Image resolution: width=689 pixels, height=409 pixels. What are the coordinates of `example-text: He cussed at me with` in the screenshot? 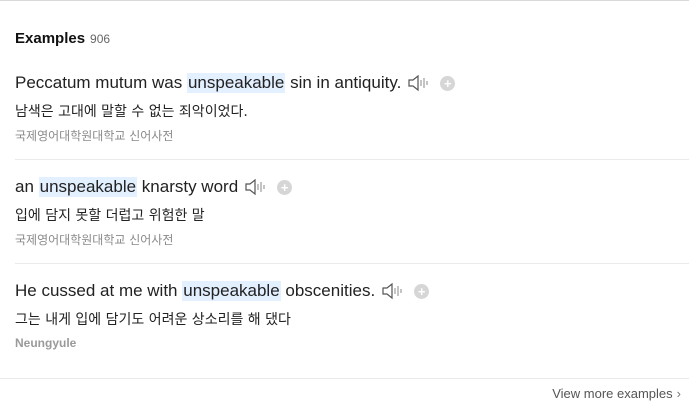 It's located at (99, 290).